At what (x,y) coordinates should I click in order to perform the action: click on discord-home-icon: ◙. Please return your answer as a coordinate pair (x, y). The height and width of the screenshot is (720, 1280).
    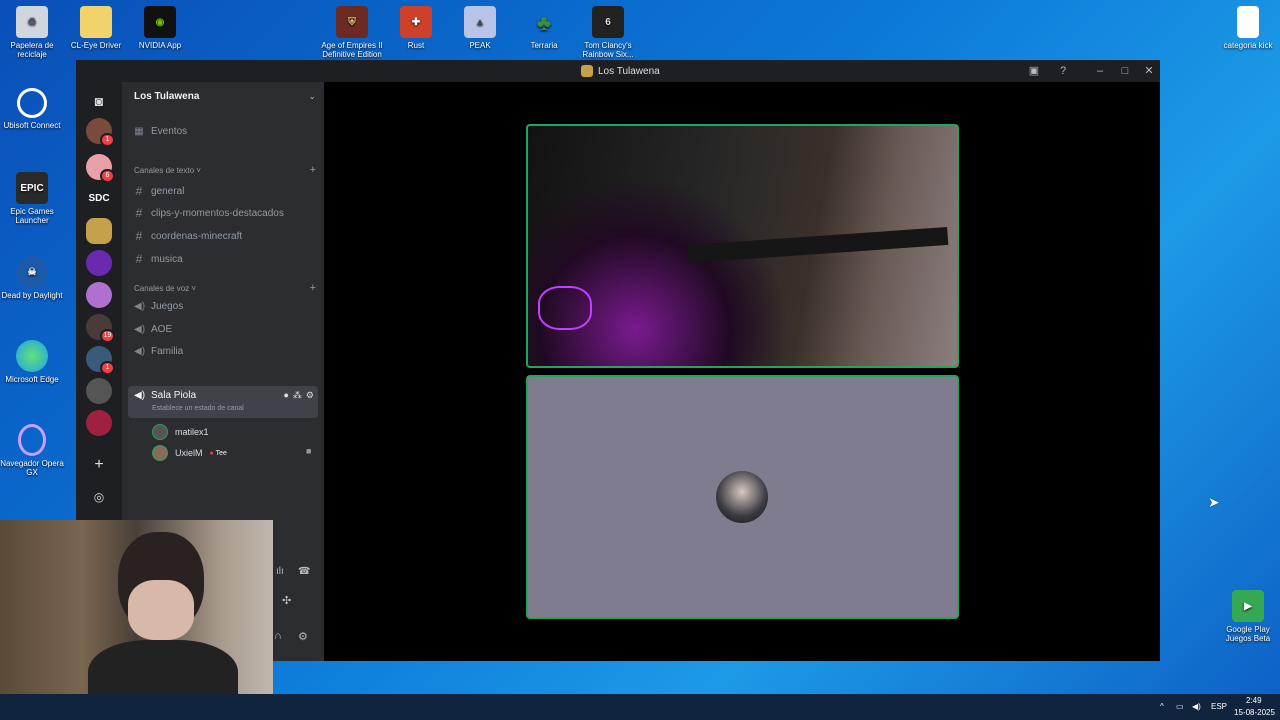
    Looking at the image, I should click on (99, 101).